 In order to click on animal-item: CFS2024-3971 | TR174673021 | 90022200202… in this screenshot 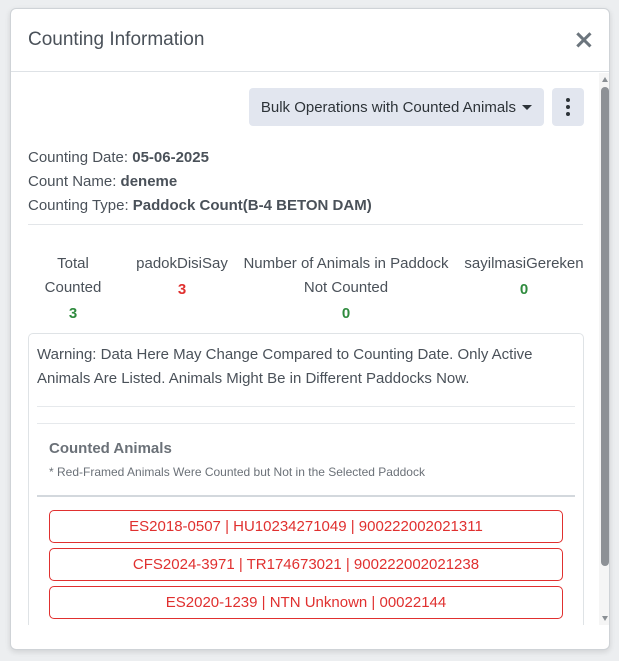, I will do `click(306, 564)`.